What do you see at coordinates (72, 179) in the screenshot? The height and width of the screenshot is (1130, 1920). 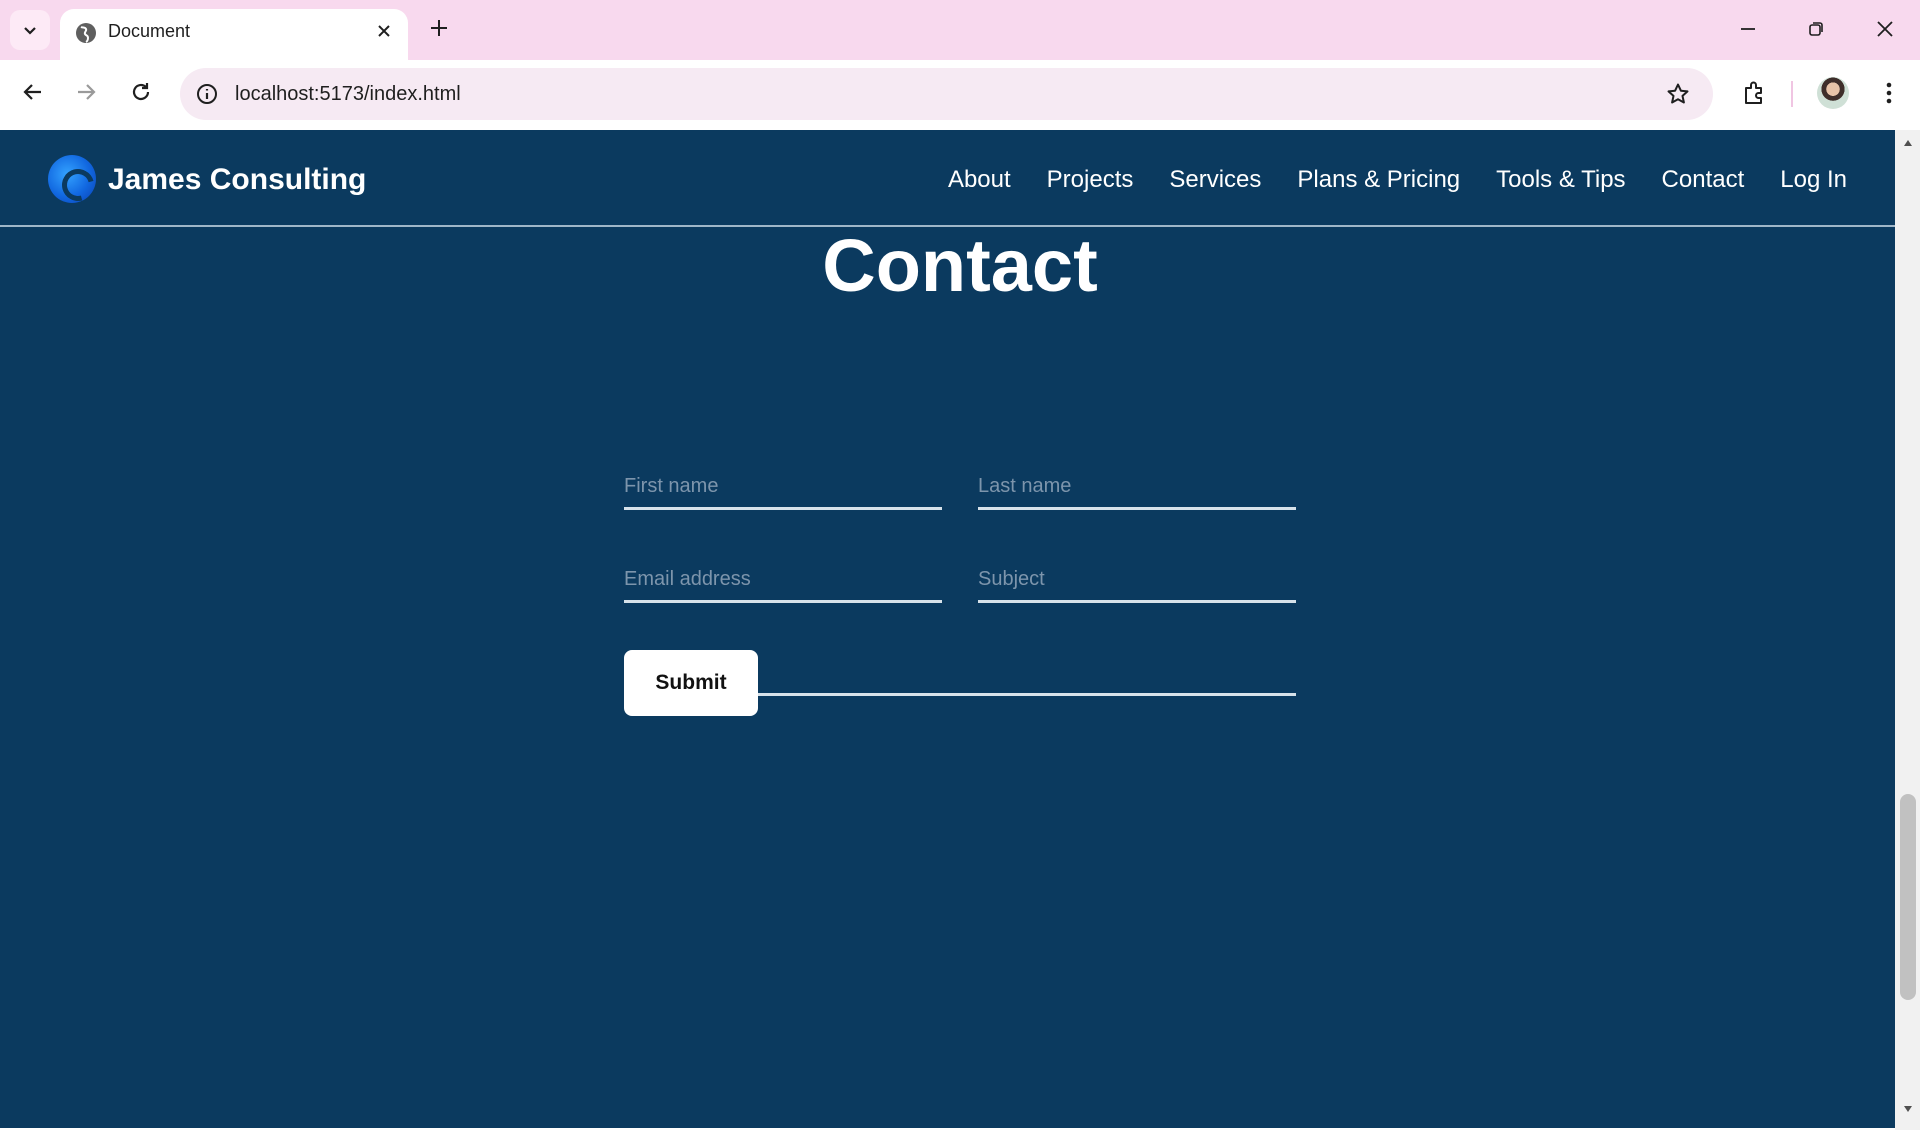 I see `logo-icon` at bounding box center [72, 179].